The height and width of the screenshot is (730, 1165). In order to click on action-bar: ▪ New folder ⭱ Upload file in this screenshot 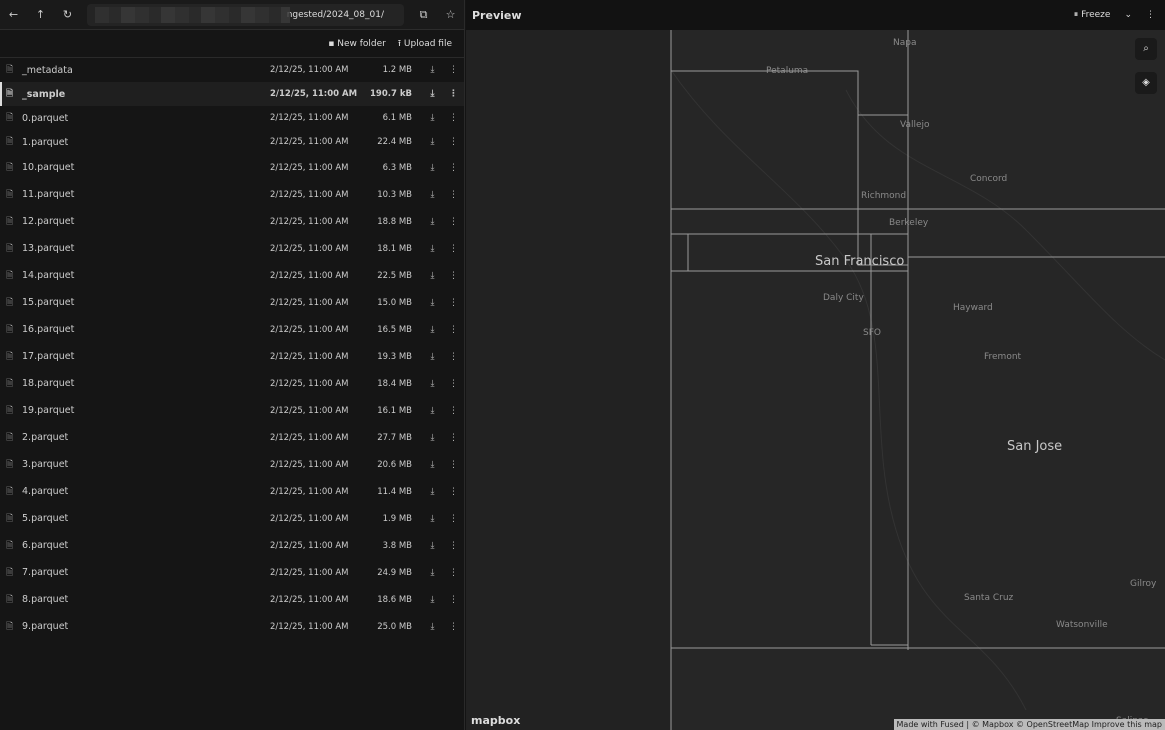, I will do `click(232, 44)`.